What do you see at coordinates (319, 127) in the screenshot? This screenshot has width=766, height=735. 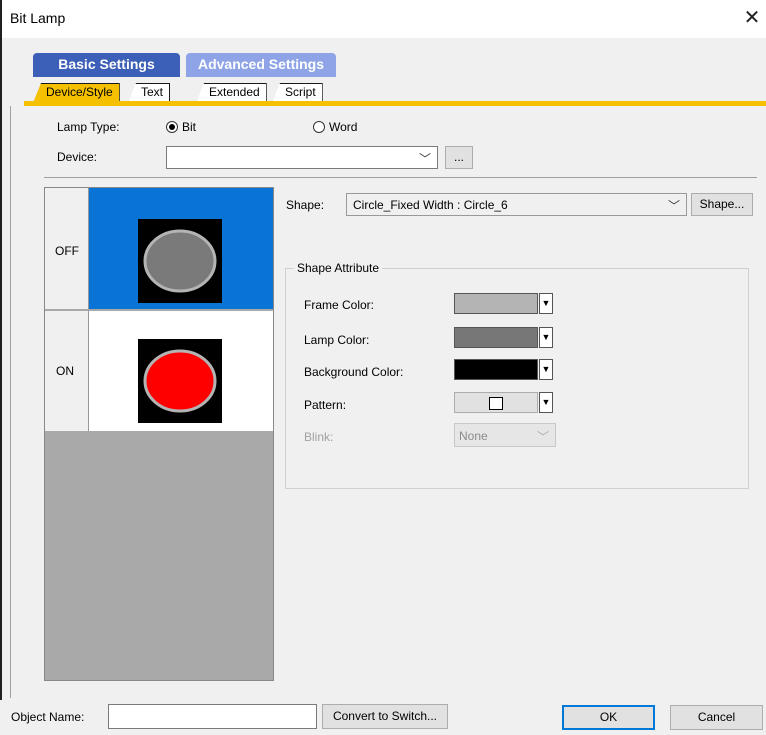 I see `lamp-type-word-radio` at bounding box center [319, 127].